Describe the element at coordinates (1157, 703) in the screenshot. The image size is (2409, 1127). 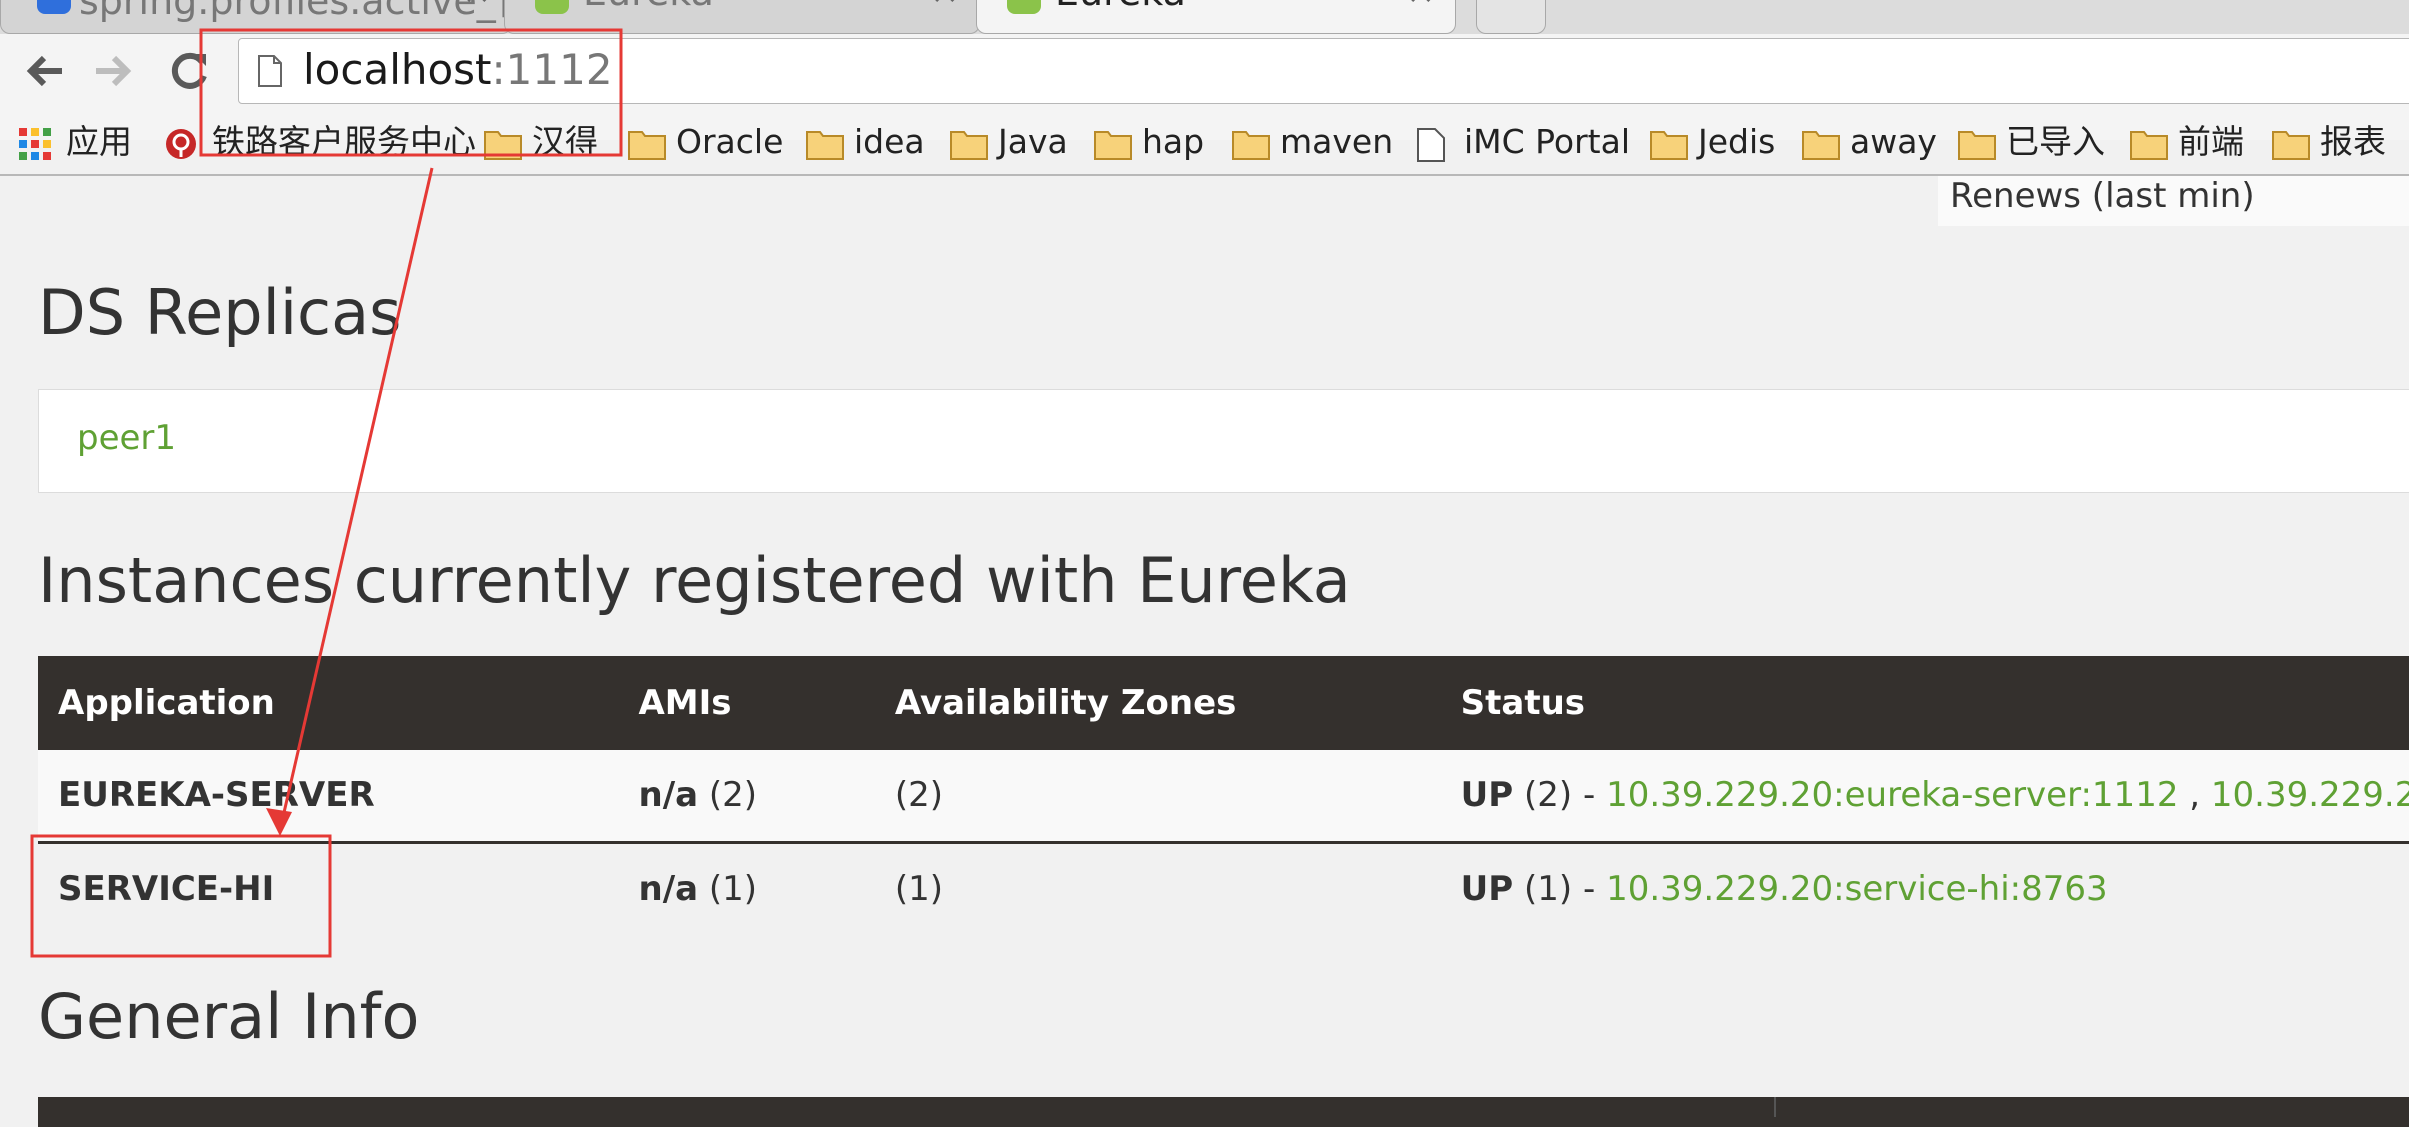
I see `column-header-availability-zones: Availability Zones` at that location.